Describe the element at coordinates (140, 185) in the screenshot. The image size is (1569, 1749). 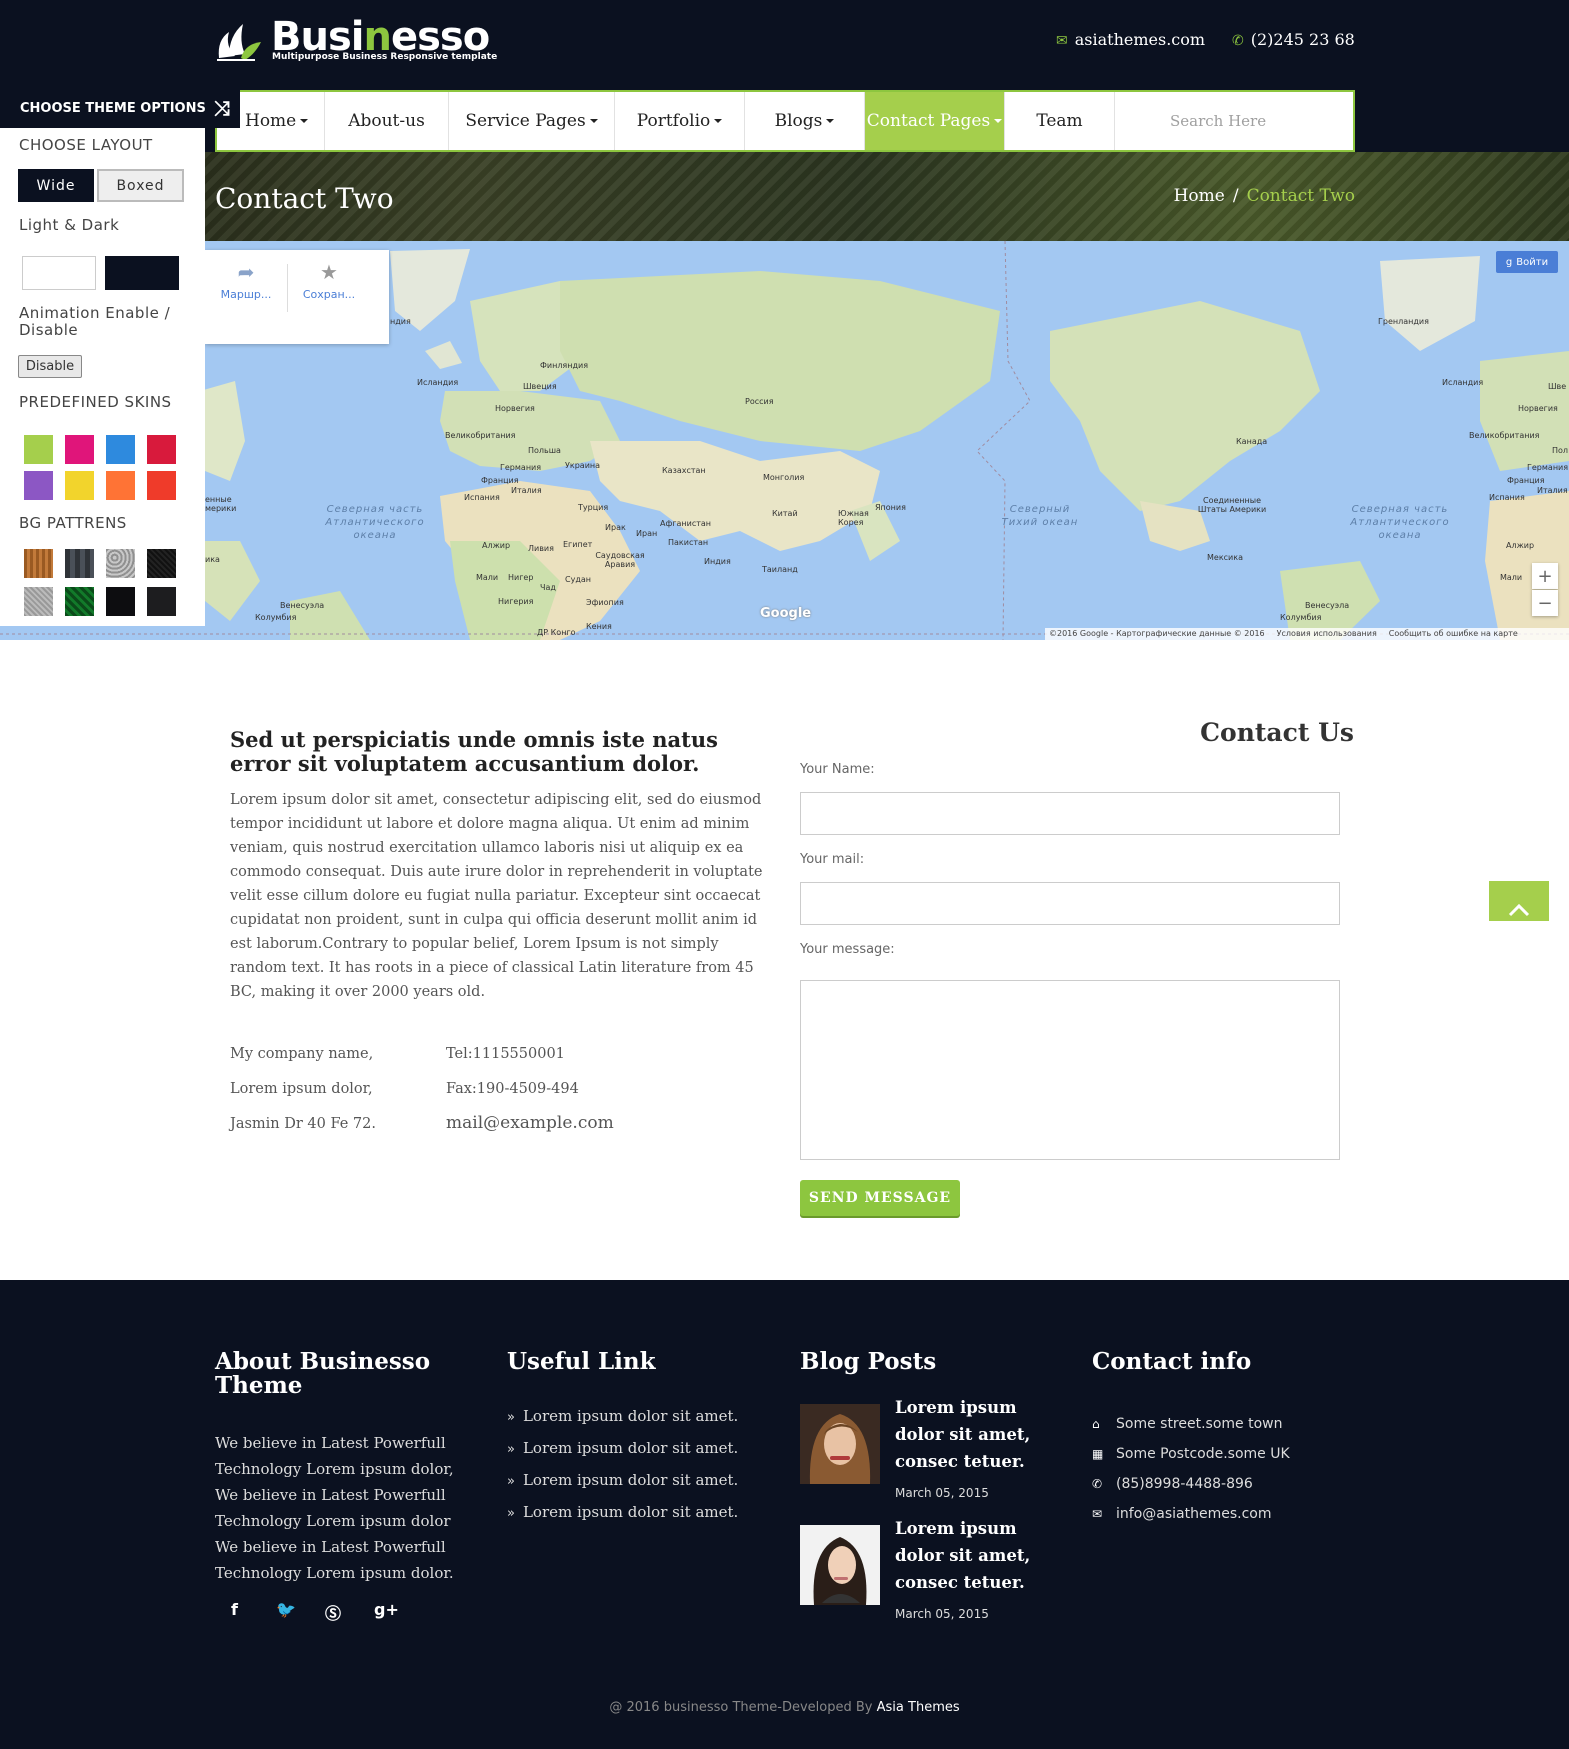
I see `layout-boxed-button: Boxed` at that location.